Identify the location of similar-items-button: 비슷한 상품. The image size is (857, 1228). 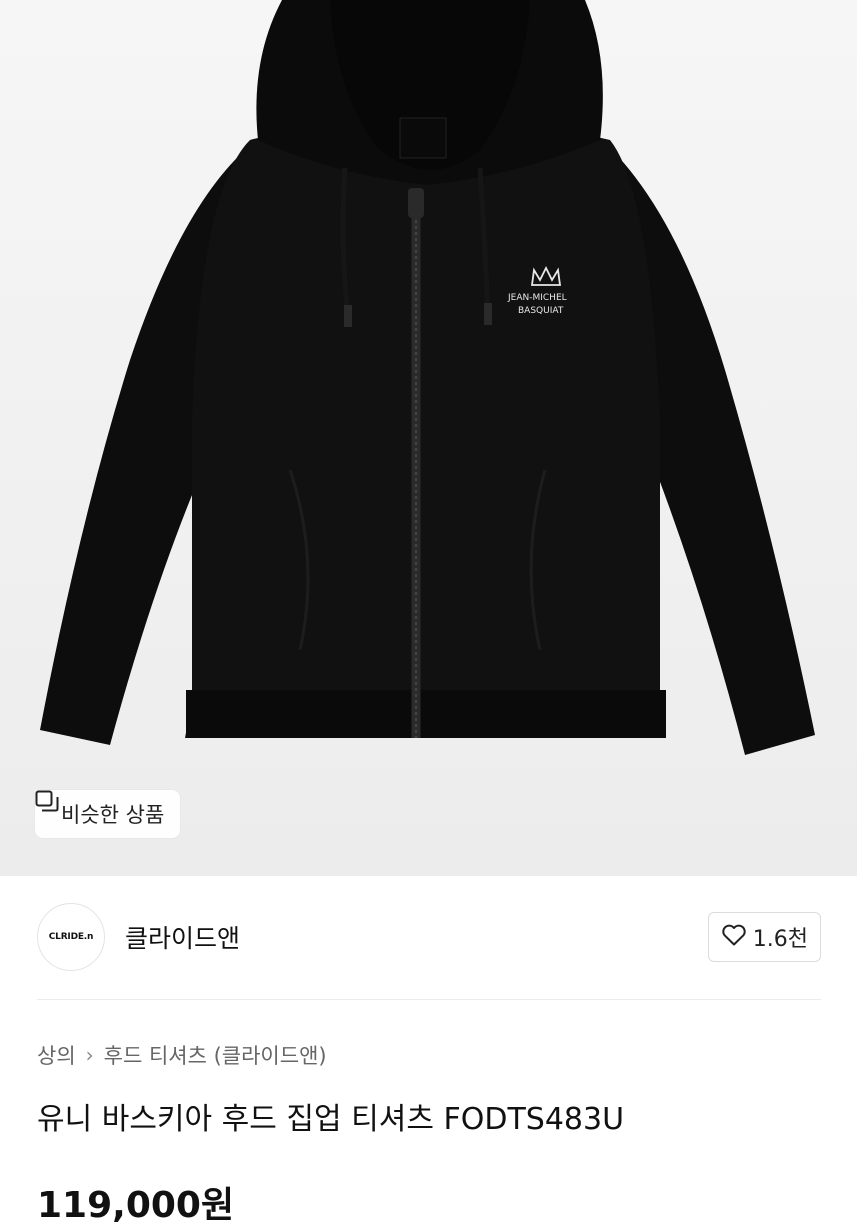
(108, 814).